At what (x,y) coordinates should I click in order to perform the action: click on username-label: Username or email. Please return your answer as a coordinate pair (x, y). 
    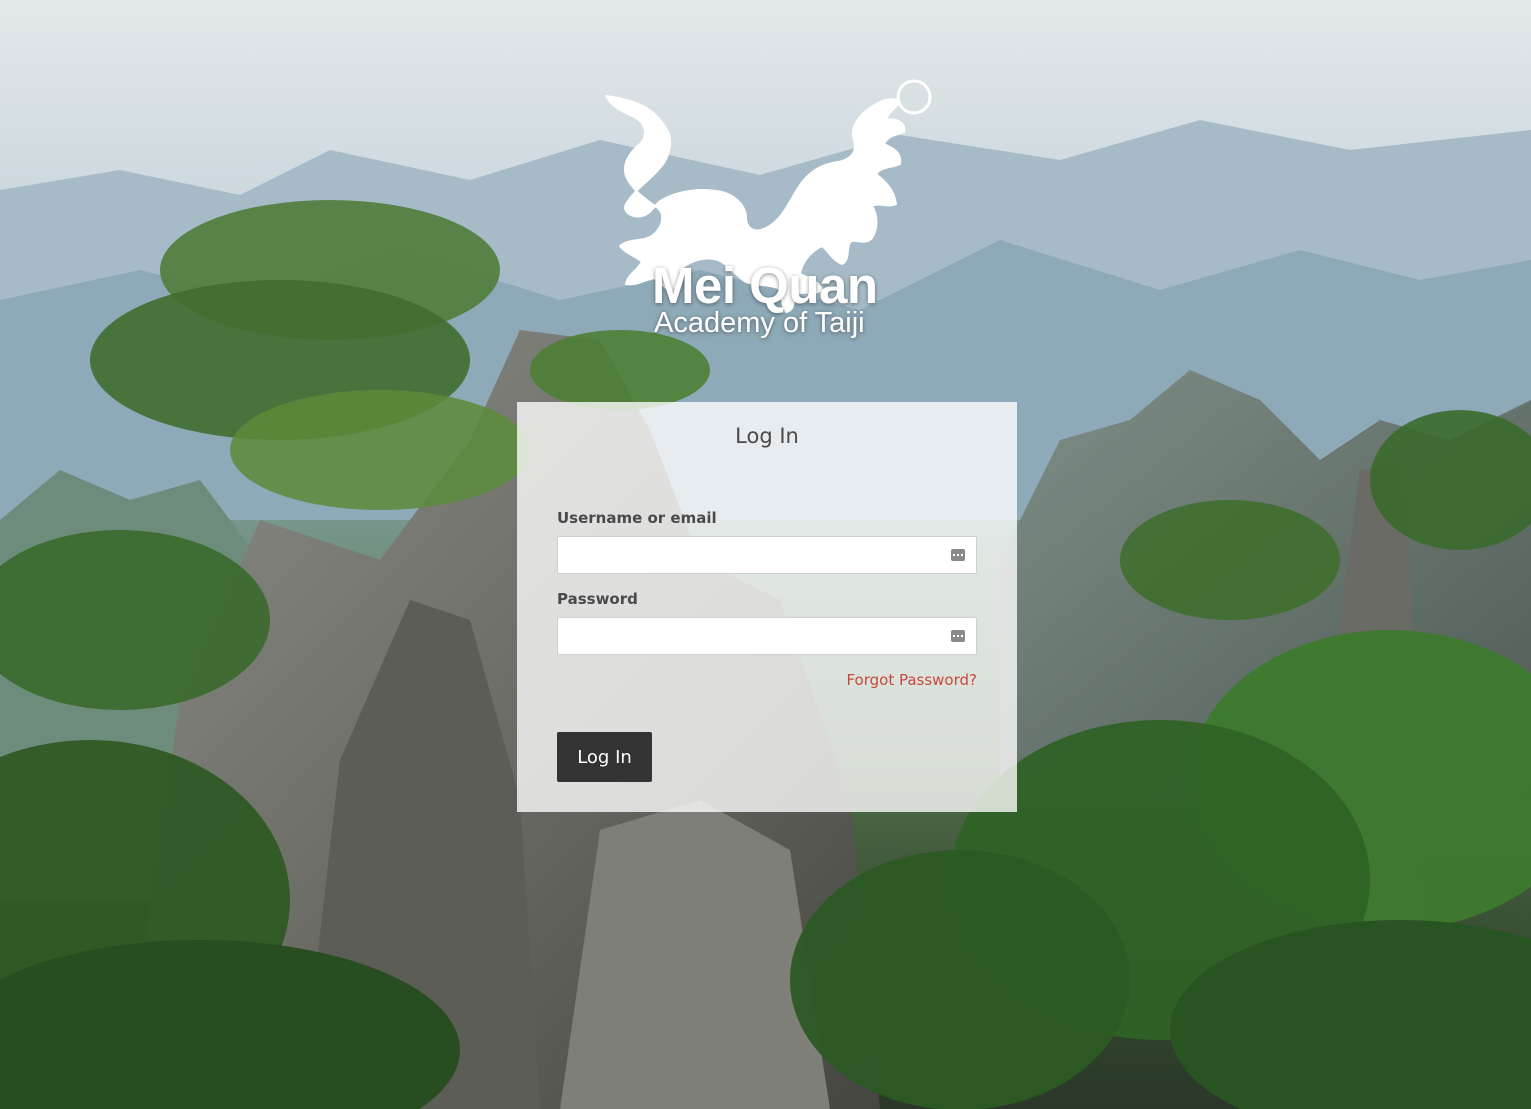
    Looking at the image, I should click on (637, 518).